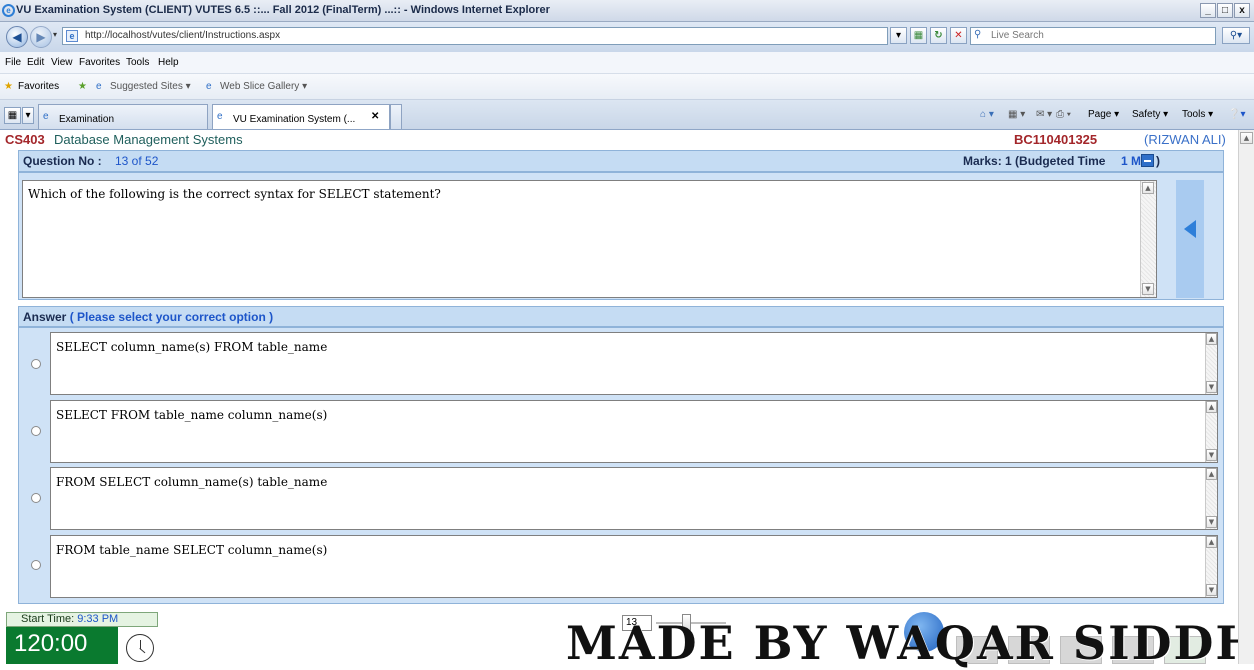 The width and height of the screenshot is (1254, 670). I want to click on minimize-button: _, so click(1208, 10).